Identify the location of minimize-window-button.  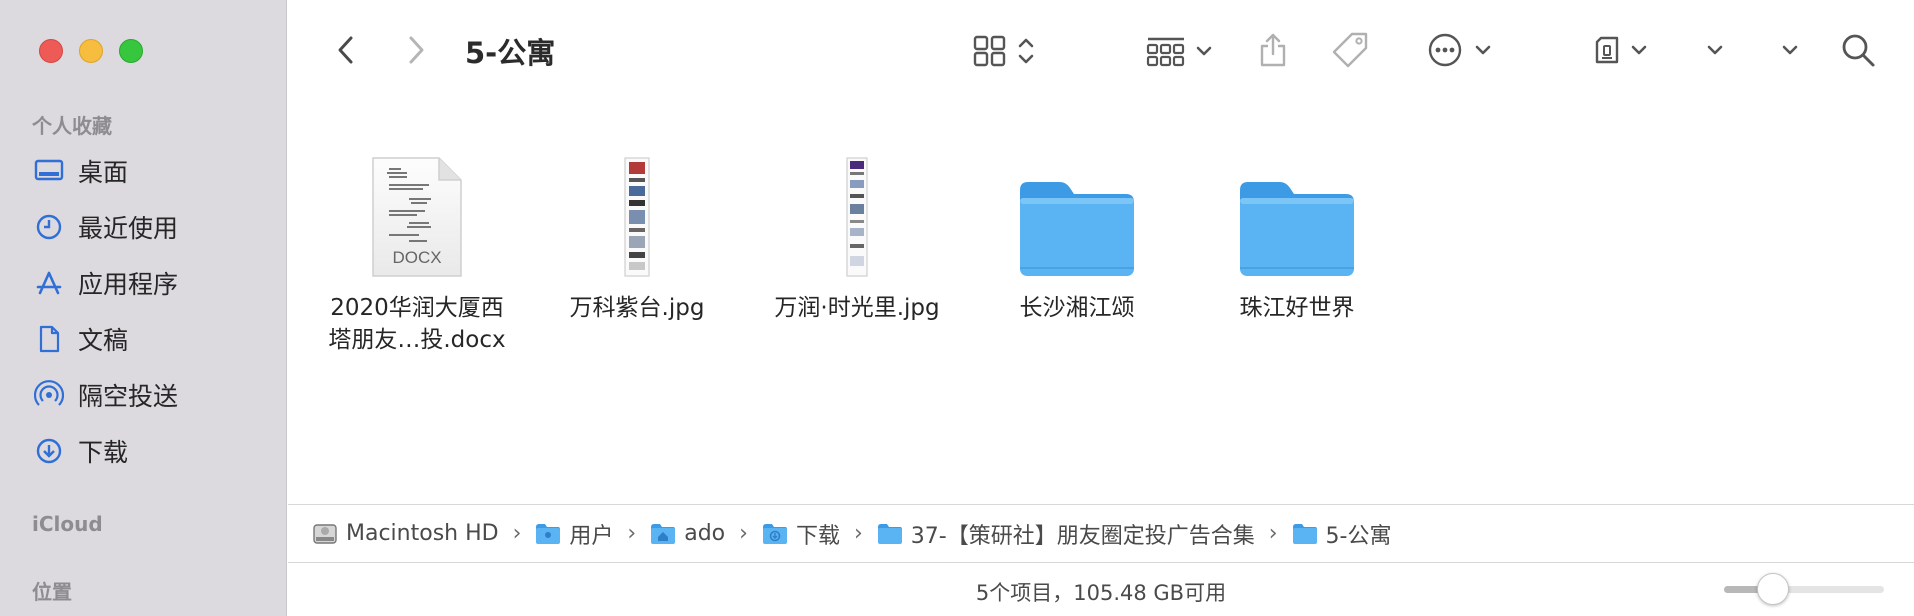
(91, 51).